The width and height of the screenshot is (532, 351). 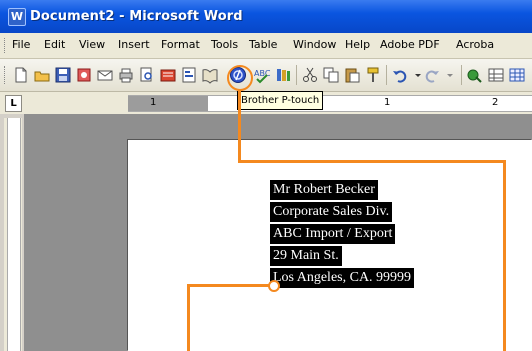 I want to click on address-line-dept: Corporate Sales Div., so click(x=331, y=212).